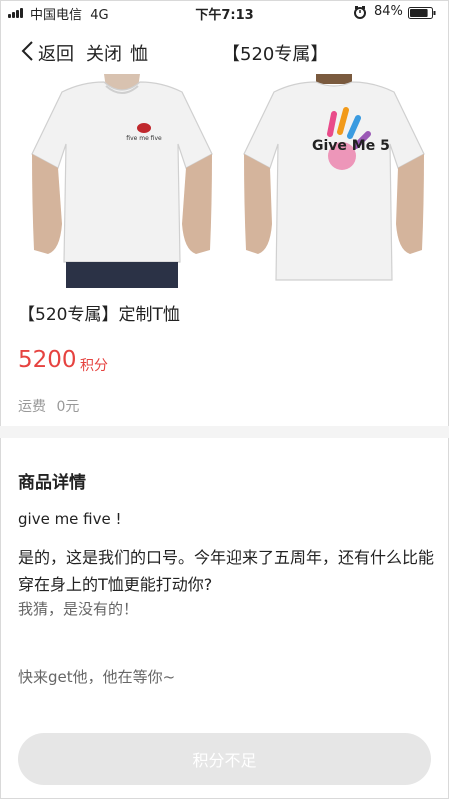  I want to click on shipping-value: 0元, so click(68, 407).